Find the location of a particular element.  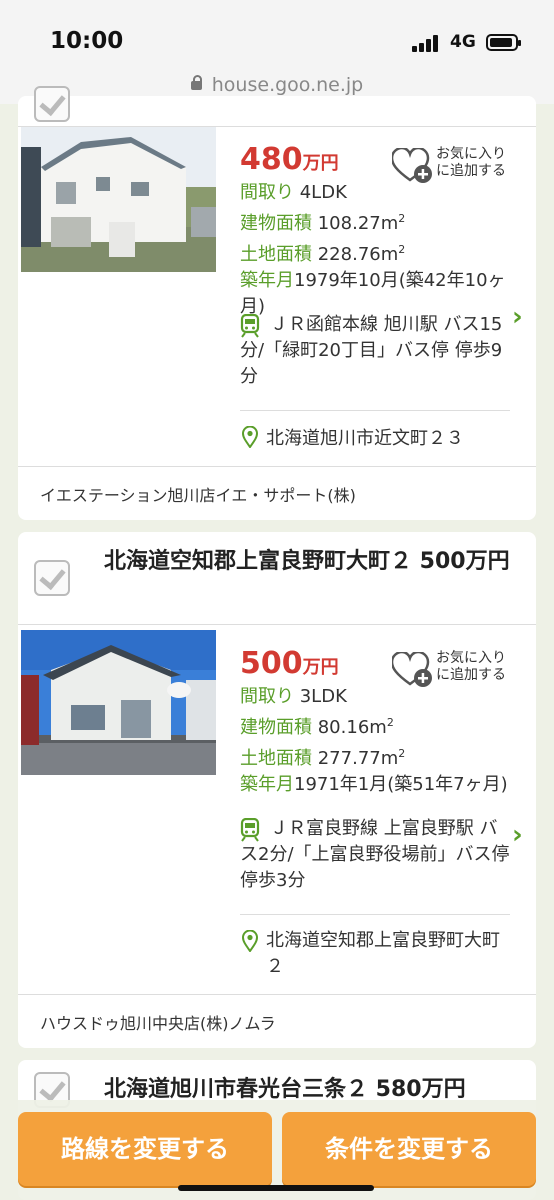

building-area-value: 80.16m is located at coordinates (352, 727).